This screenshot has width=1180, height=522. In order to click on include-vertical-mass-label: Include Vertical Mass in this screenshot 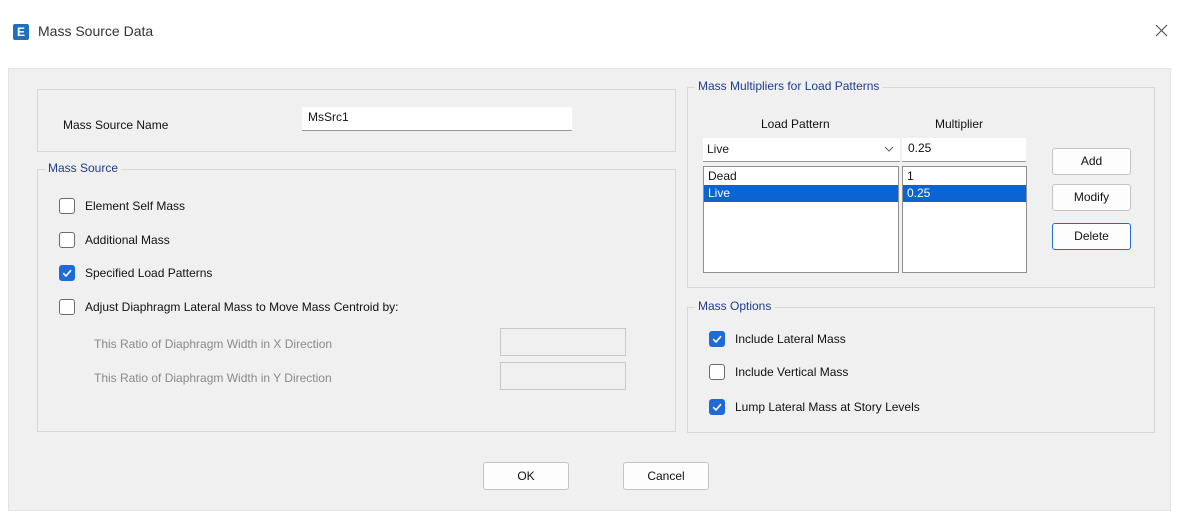, I will do `click(792, 372)`.